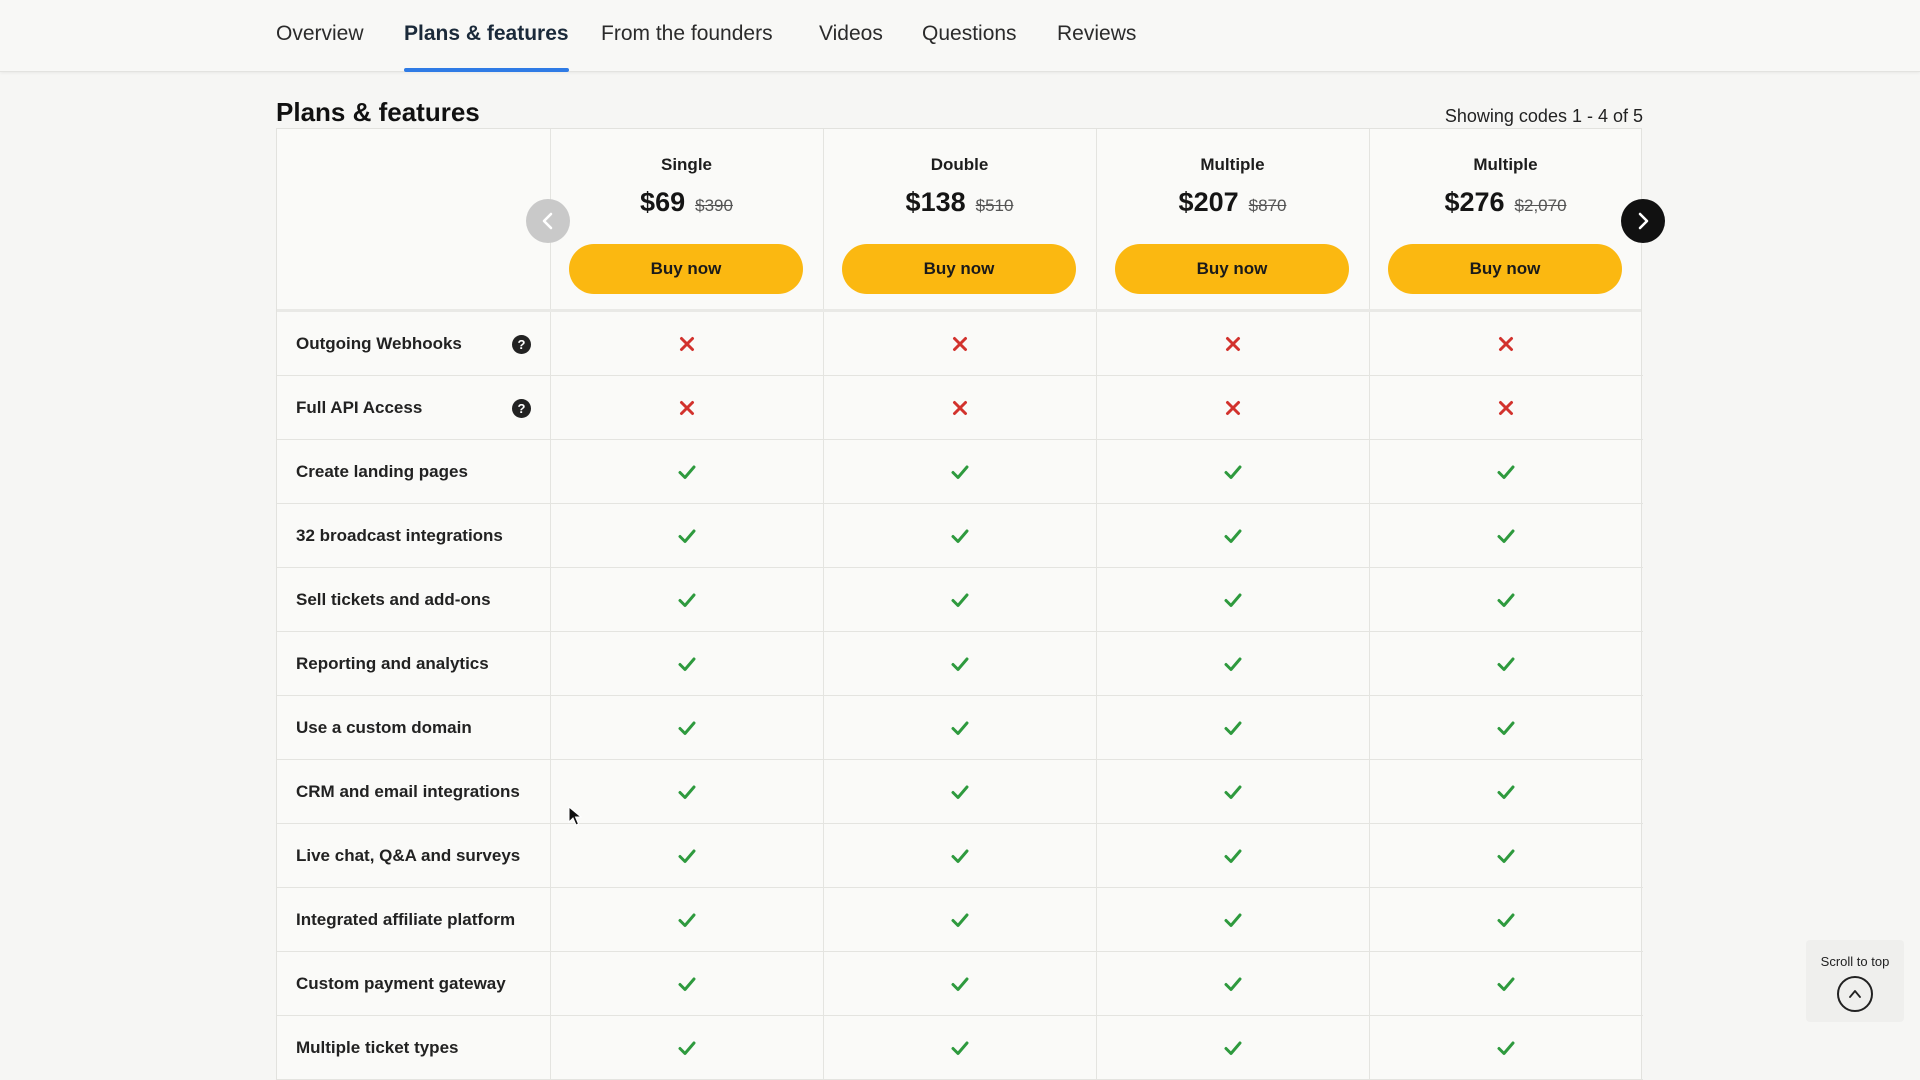 This screenshot has height=1080, width=1920. I want to click on feature-label: Multiple ticket types, so click(377, 1047).